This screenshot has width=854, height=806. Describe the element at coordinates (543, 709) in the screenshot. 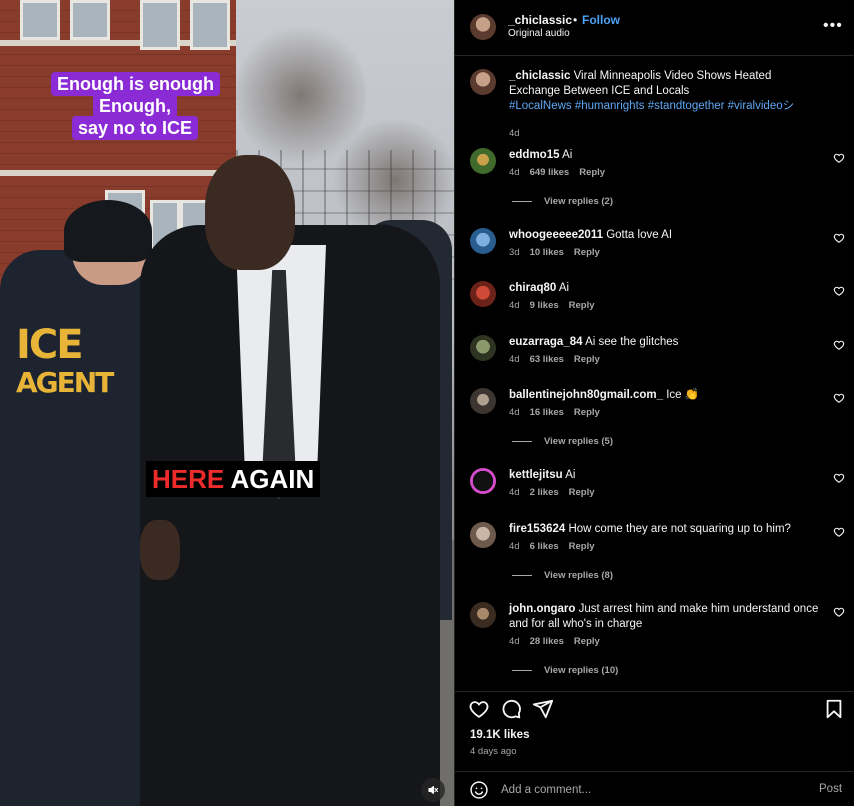

I see `share-icon` at that location.